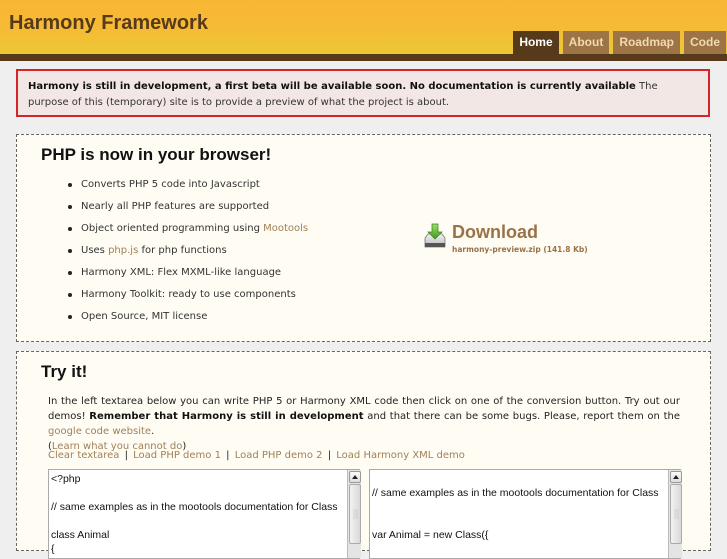  I want to click on nav-about: About, so click(586, 42).